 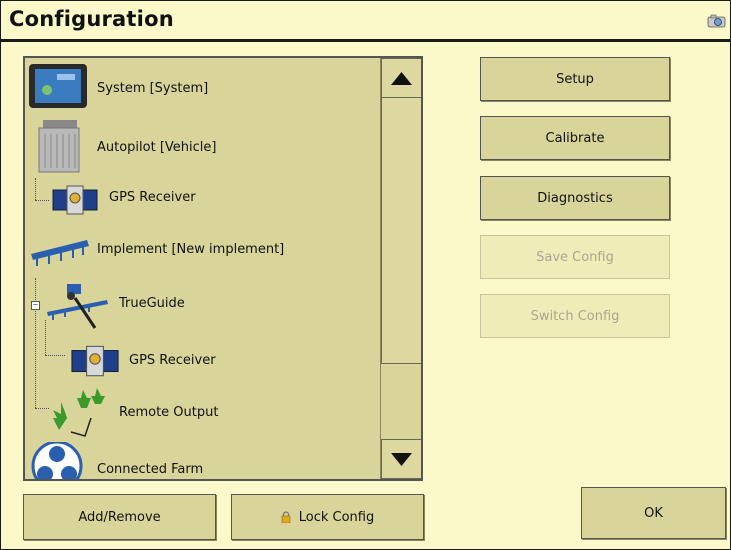 What do you see at coordinates (60, 253) in the screenshot?
I see `implement-icon` at bounding box center [60, 253].